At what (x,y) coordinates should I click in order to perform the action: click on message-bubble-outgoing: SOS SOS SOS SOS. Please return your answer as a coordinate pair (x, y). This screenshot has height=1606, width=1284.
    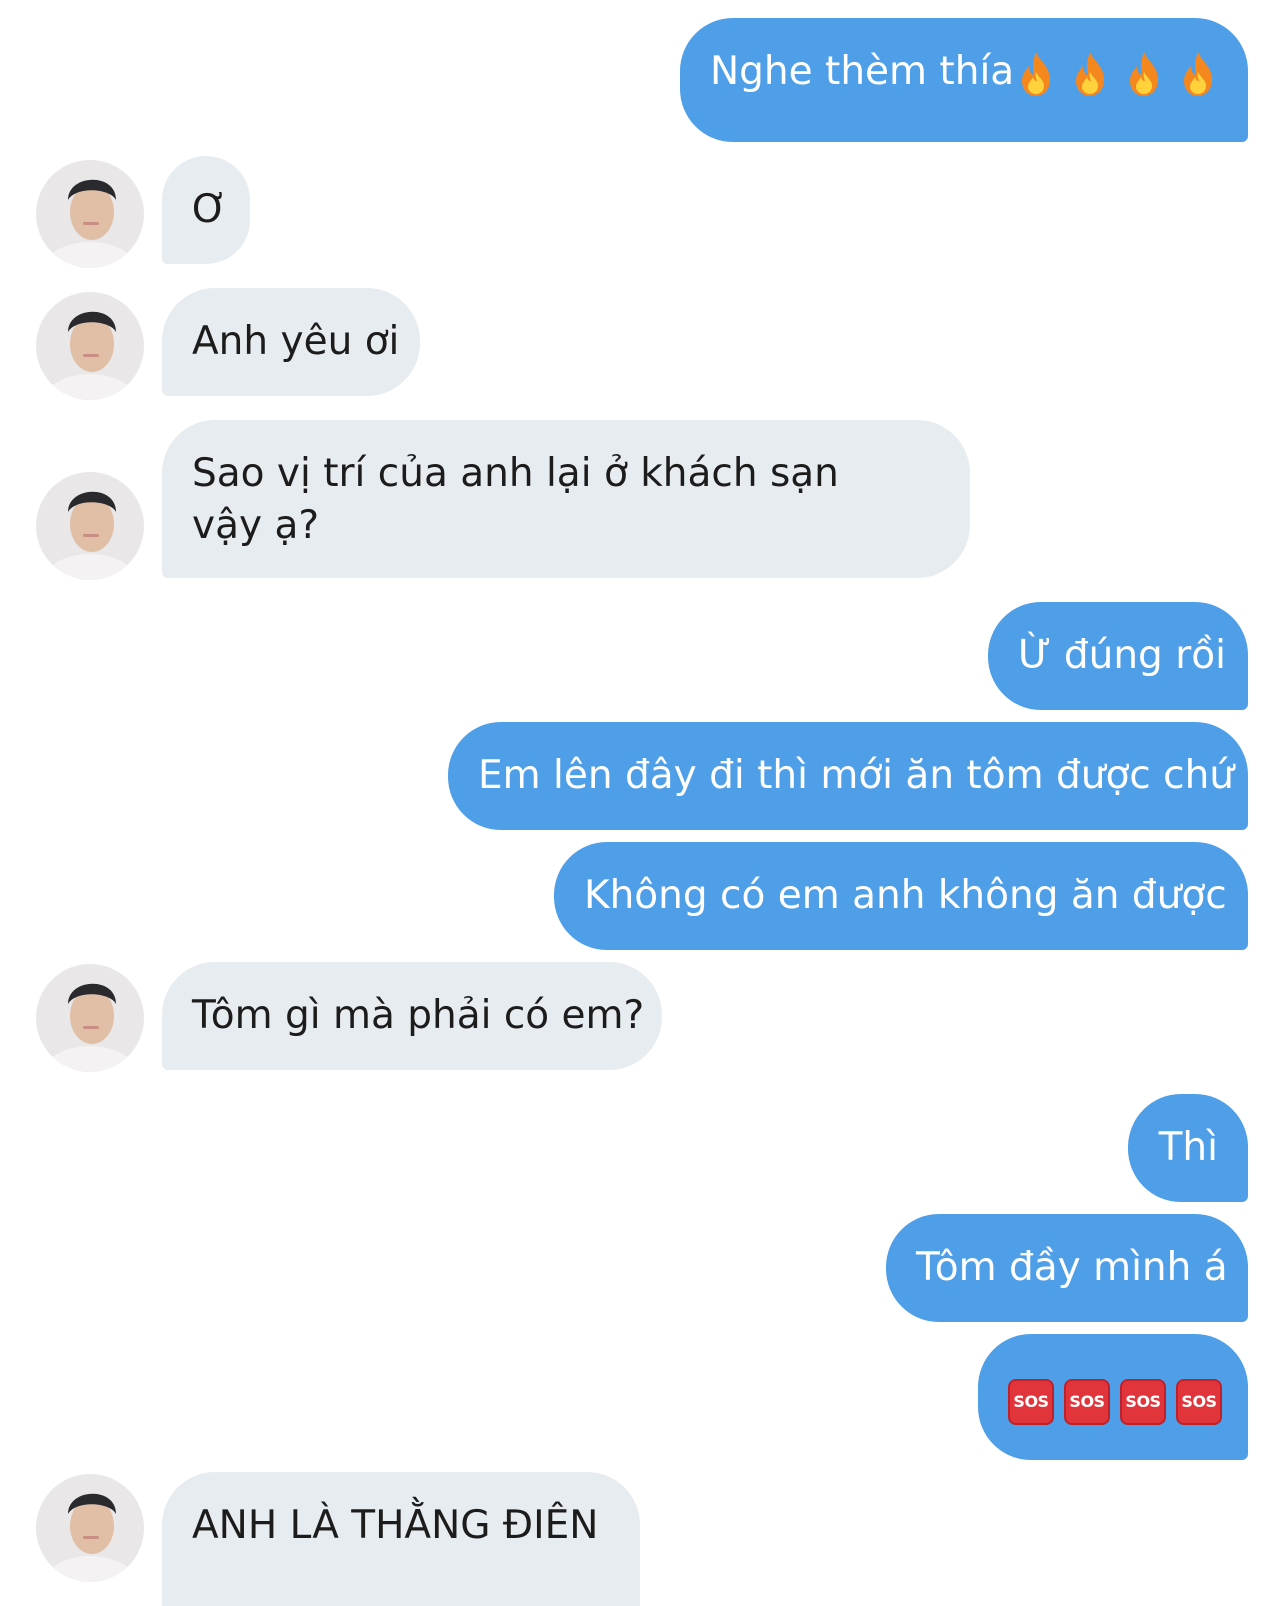
    Looking at the image, I should click on (1113, 1397).